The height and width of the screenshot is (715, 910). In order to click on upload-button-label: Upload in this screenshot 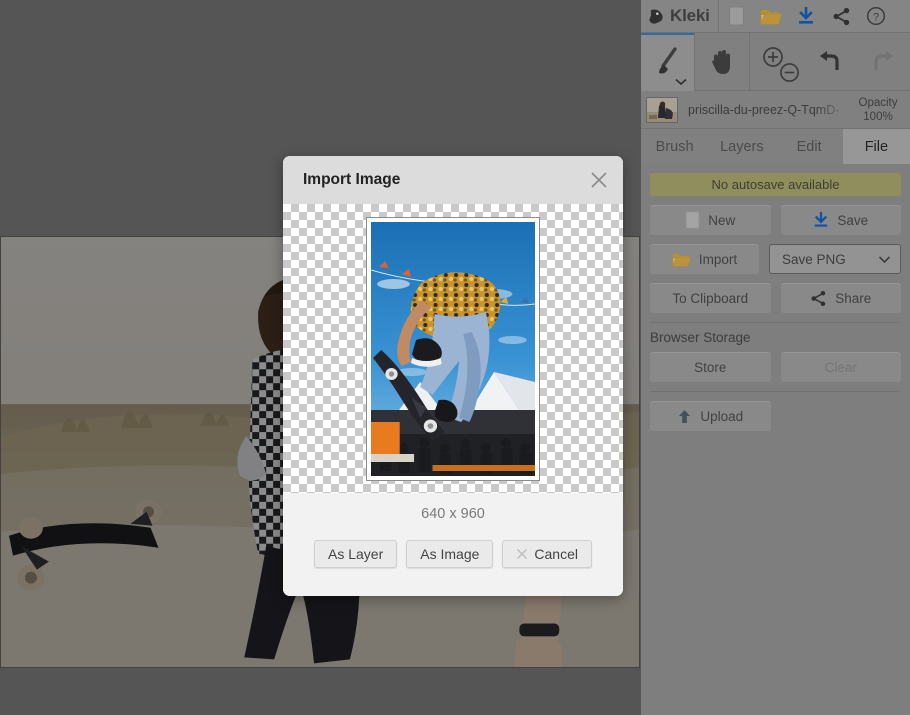, I will do `click(722, 416)`.